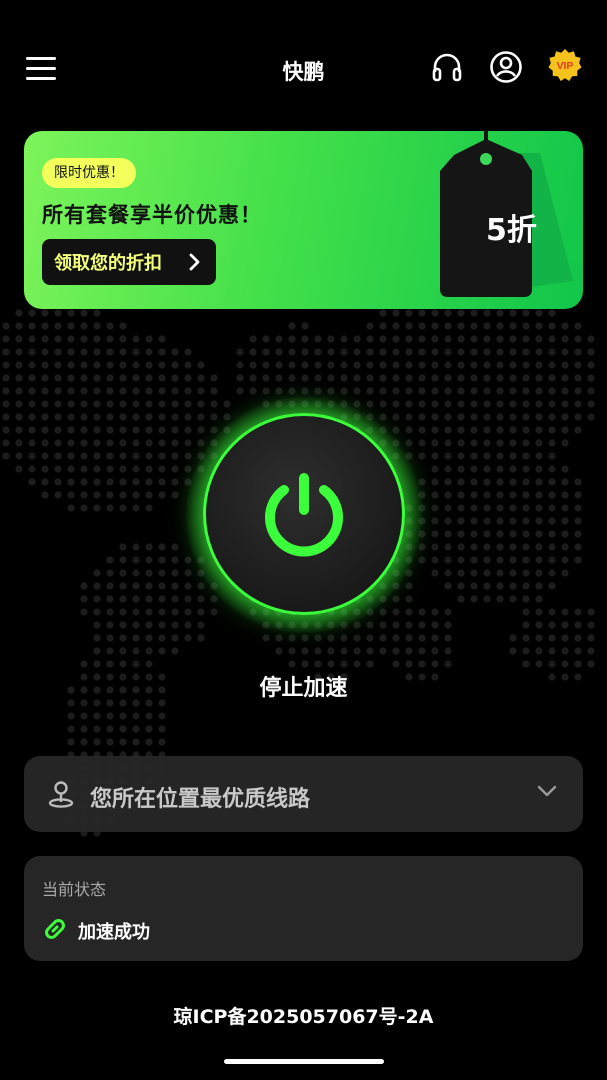 This screenshot has width=607, height=1080. What do you see at coordinates (55, 929) in the screenshot?
I see `link-icon` at bounding box center [55, 929].